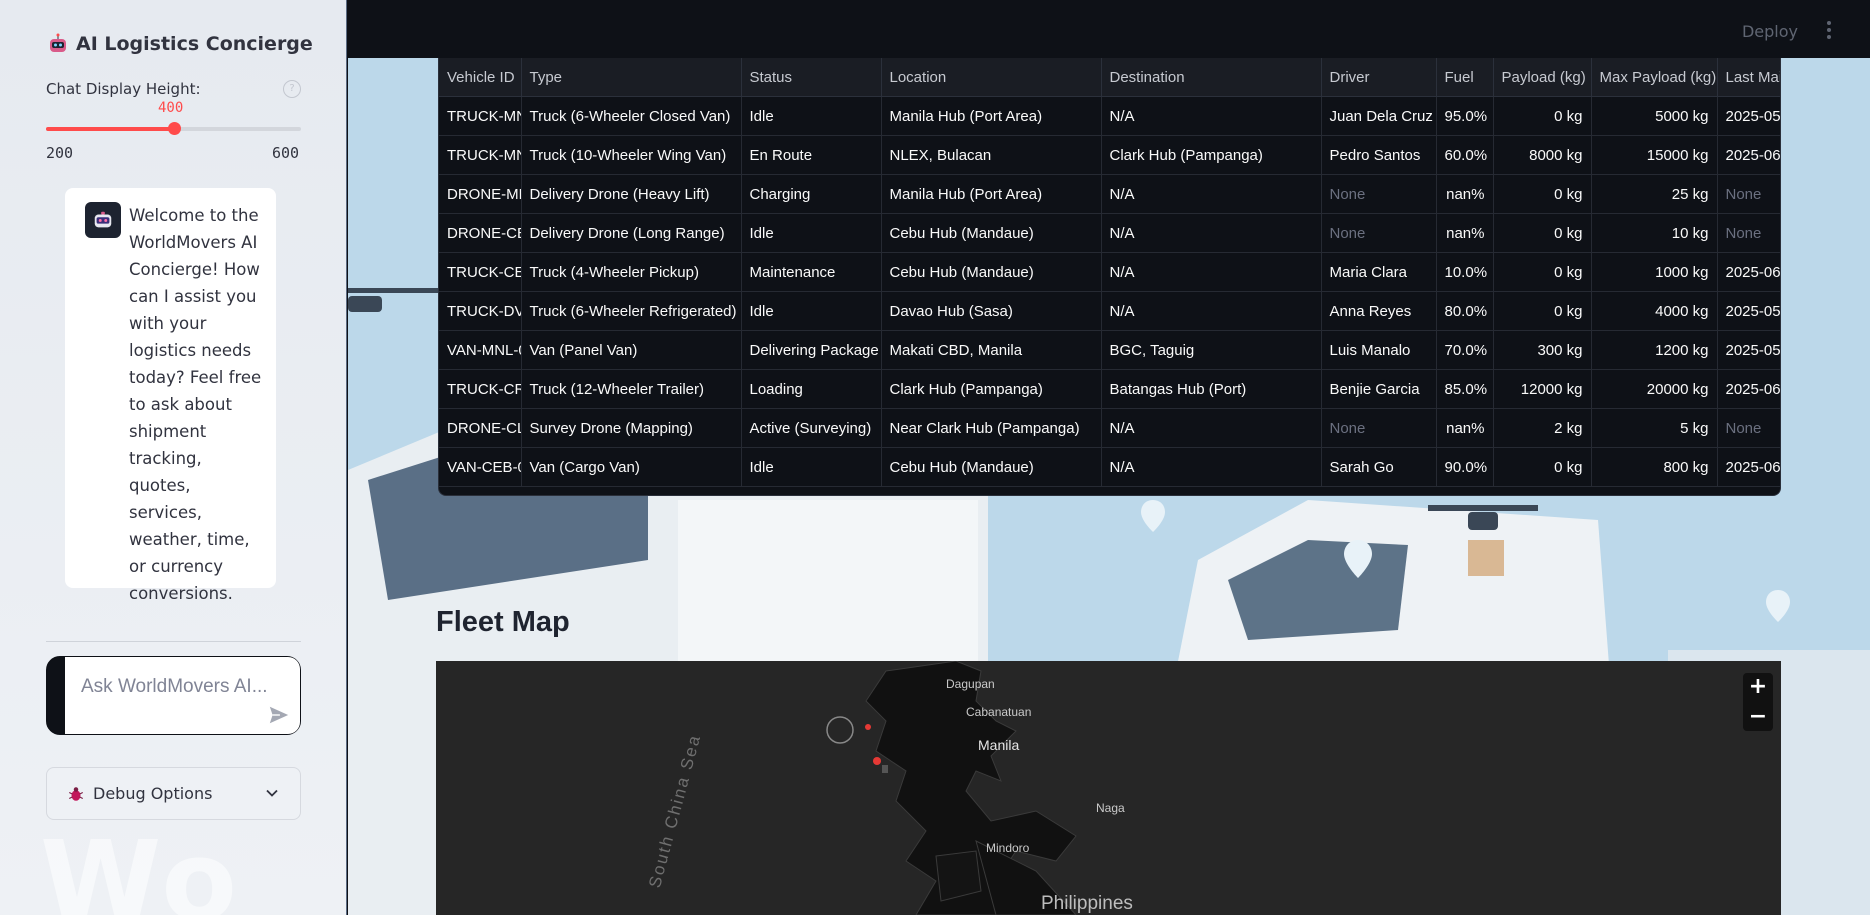  I want to click on column-header: Status, so click(811, 77).